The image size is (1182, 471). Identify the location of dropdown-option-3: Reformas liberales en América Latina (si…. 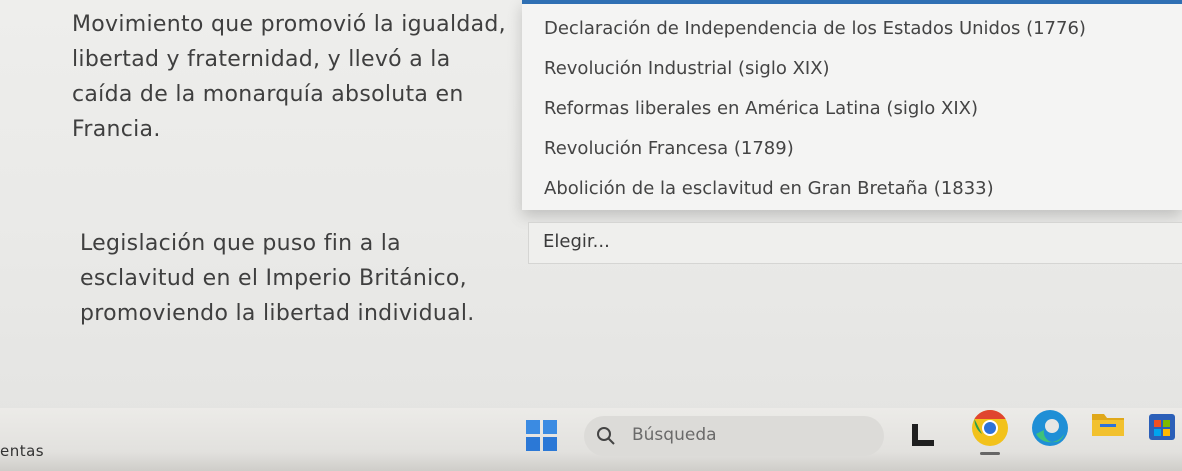
(852, 109).